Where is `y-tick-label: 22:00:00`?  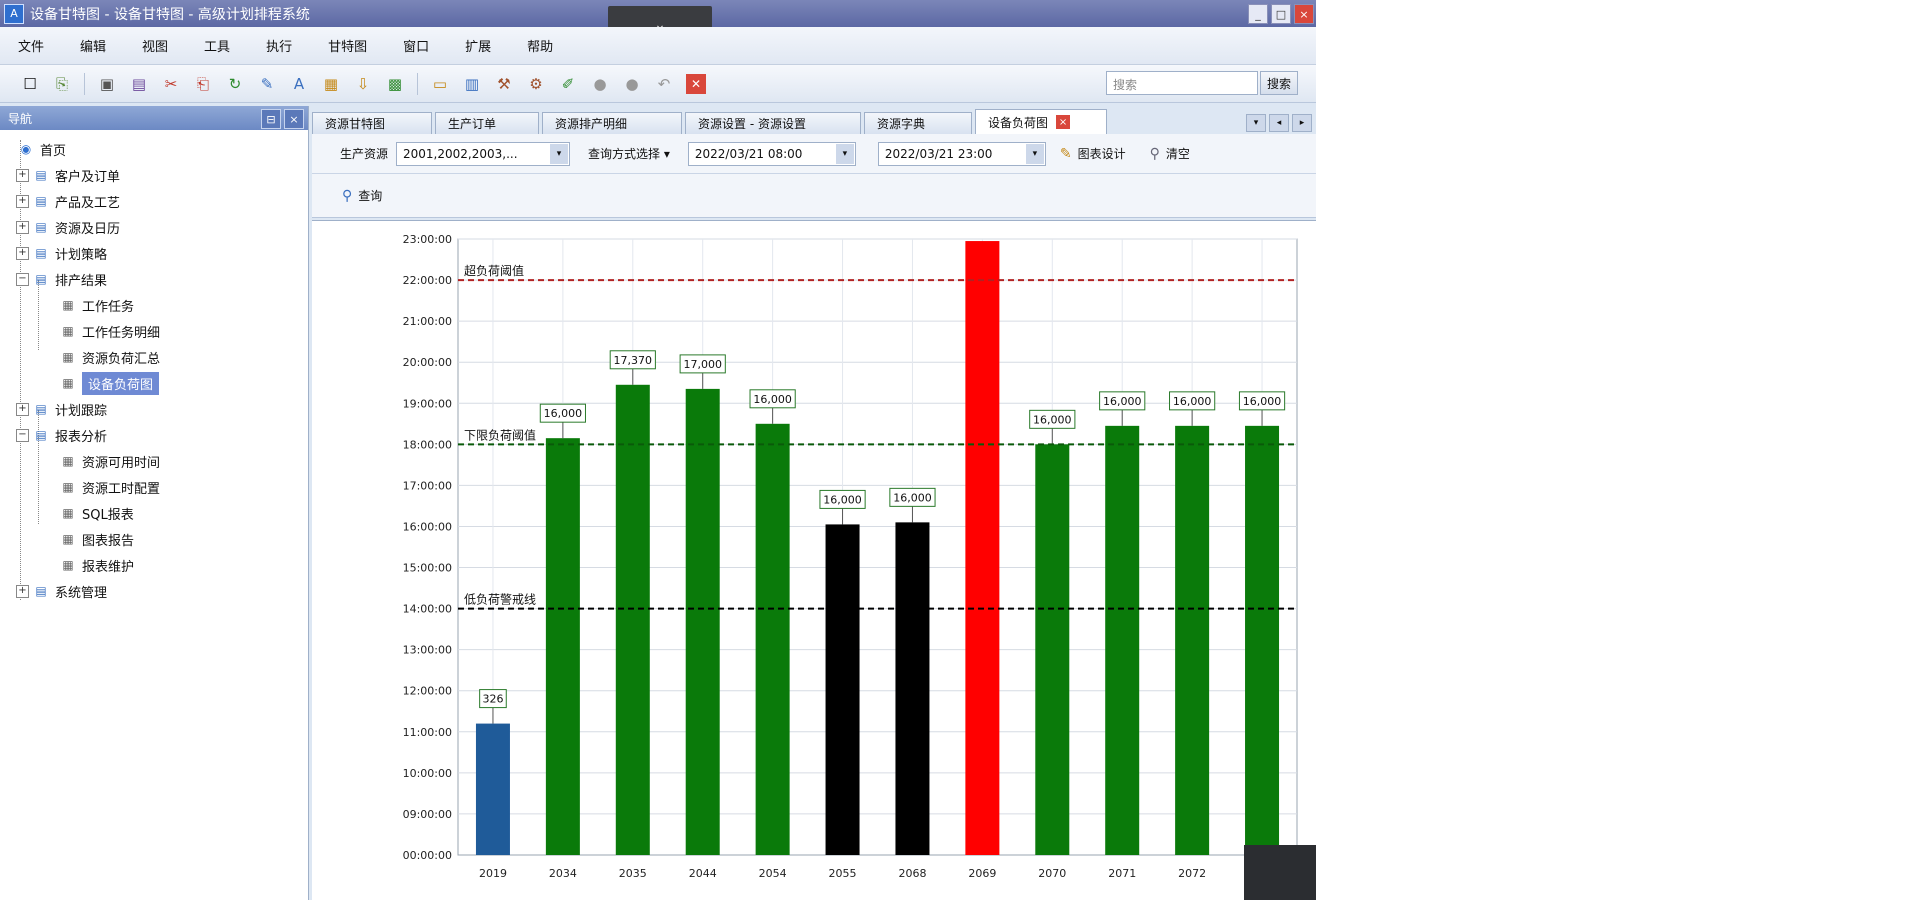
y-tick-label: 22:00:00 is located at coordinates (427, 280).